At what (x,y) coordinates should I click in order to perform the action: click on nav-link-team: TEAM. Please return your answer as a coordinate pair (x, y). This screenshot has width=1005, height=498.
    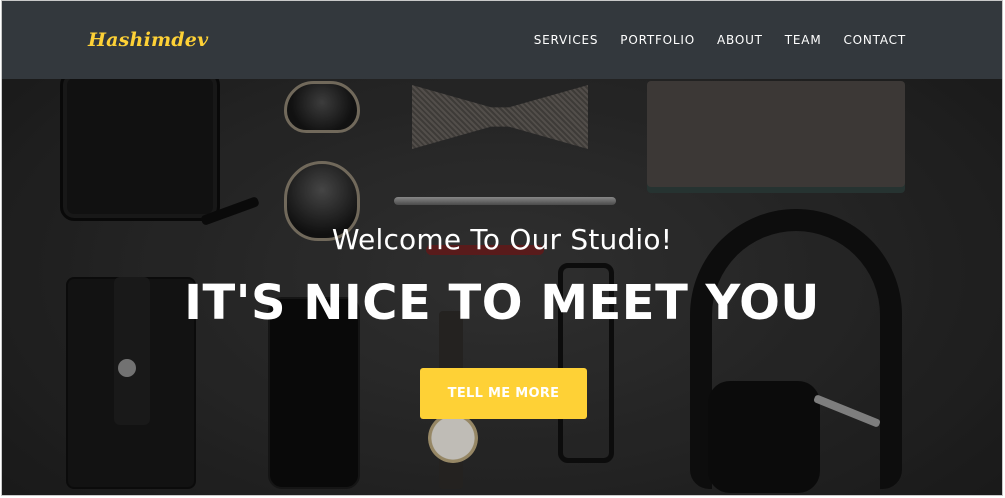
    Looking at the image, I should click on (803, 40).